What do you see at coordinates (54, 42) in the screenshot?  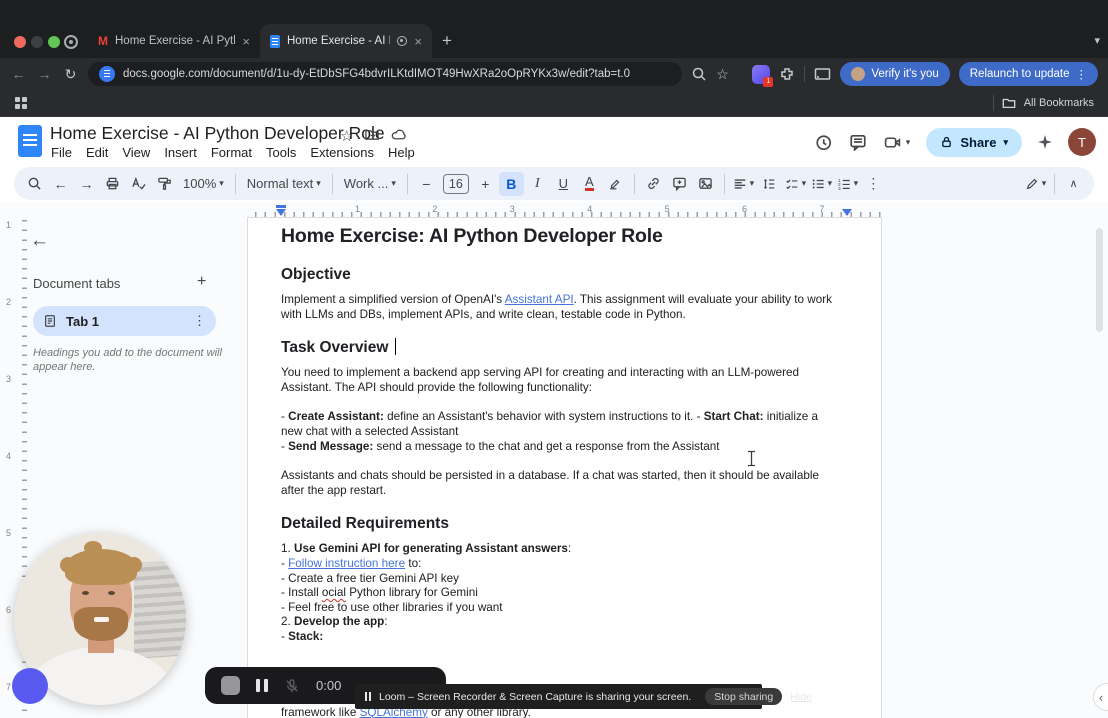 I see `maximize-window-button` at bounding box center [54, 42].